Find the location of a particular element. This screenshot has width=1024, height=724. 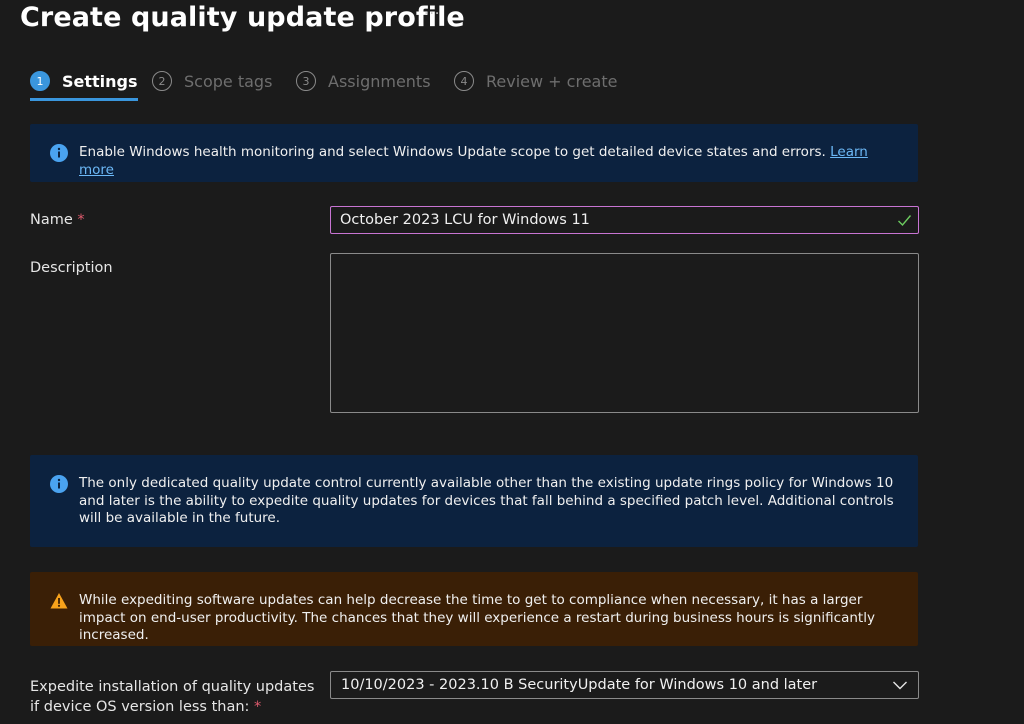

tab-scope-tags: 2 Scope tags is located at coordinates (212, 81).